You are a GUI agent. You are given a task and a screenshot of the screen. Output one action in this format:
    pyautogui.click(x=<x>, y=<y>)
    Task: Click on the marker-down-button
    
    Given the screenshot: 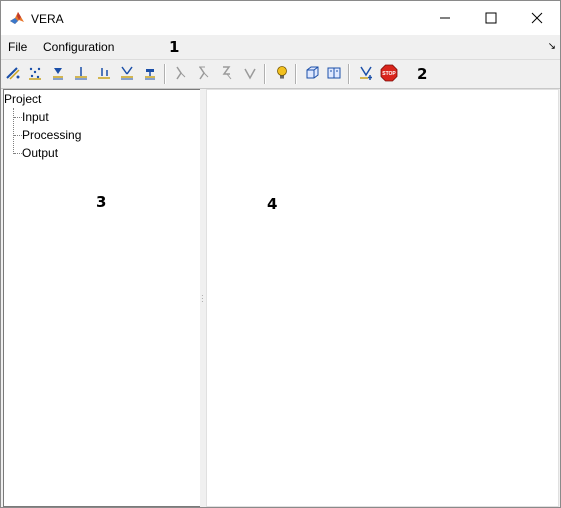 What is the action you would take?
    pyautogui.click(x=58, y=73)
    